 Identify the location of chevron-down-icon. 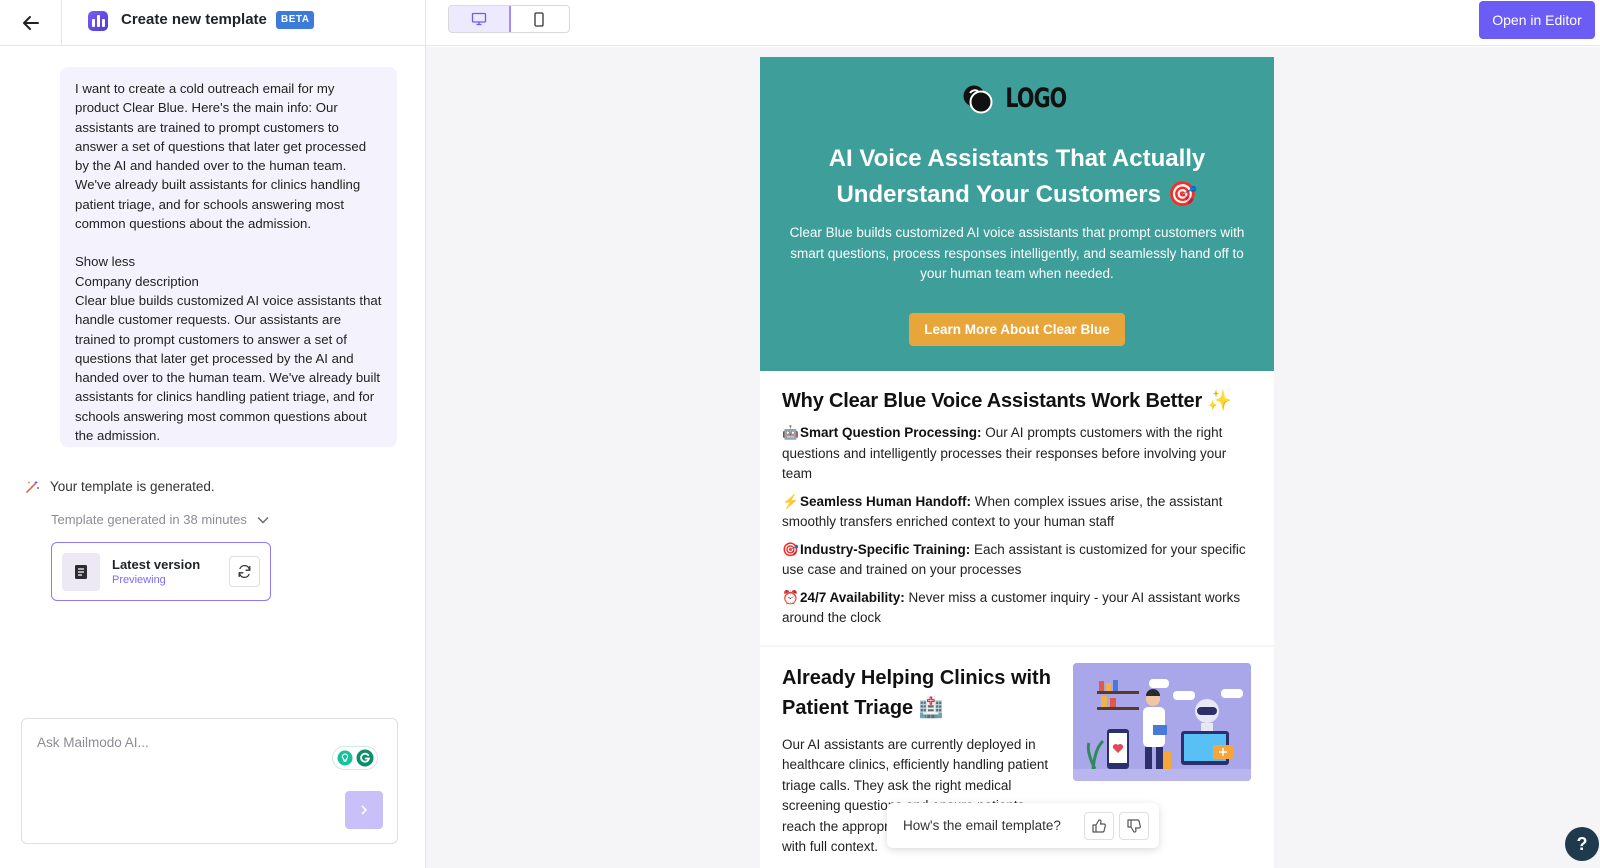
(263, 519).